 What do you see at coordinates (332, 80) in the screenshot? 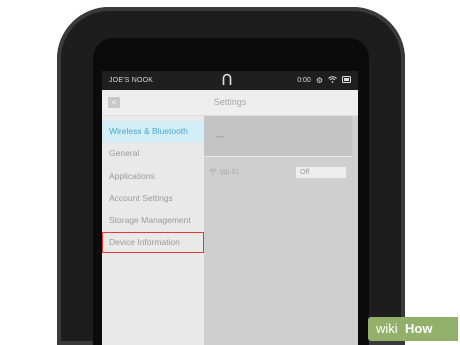
I see `wifi-status-icon` at bounding box center [332, 80].